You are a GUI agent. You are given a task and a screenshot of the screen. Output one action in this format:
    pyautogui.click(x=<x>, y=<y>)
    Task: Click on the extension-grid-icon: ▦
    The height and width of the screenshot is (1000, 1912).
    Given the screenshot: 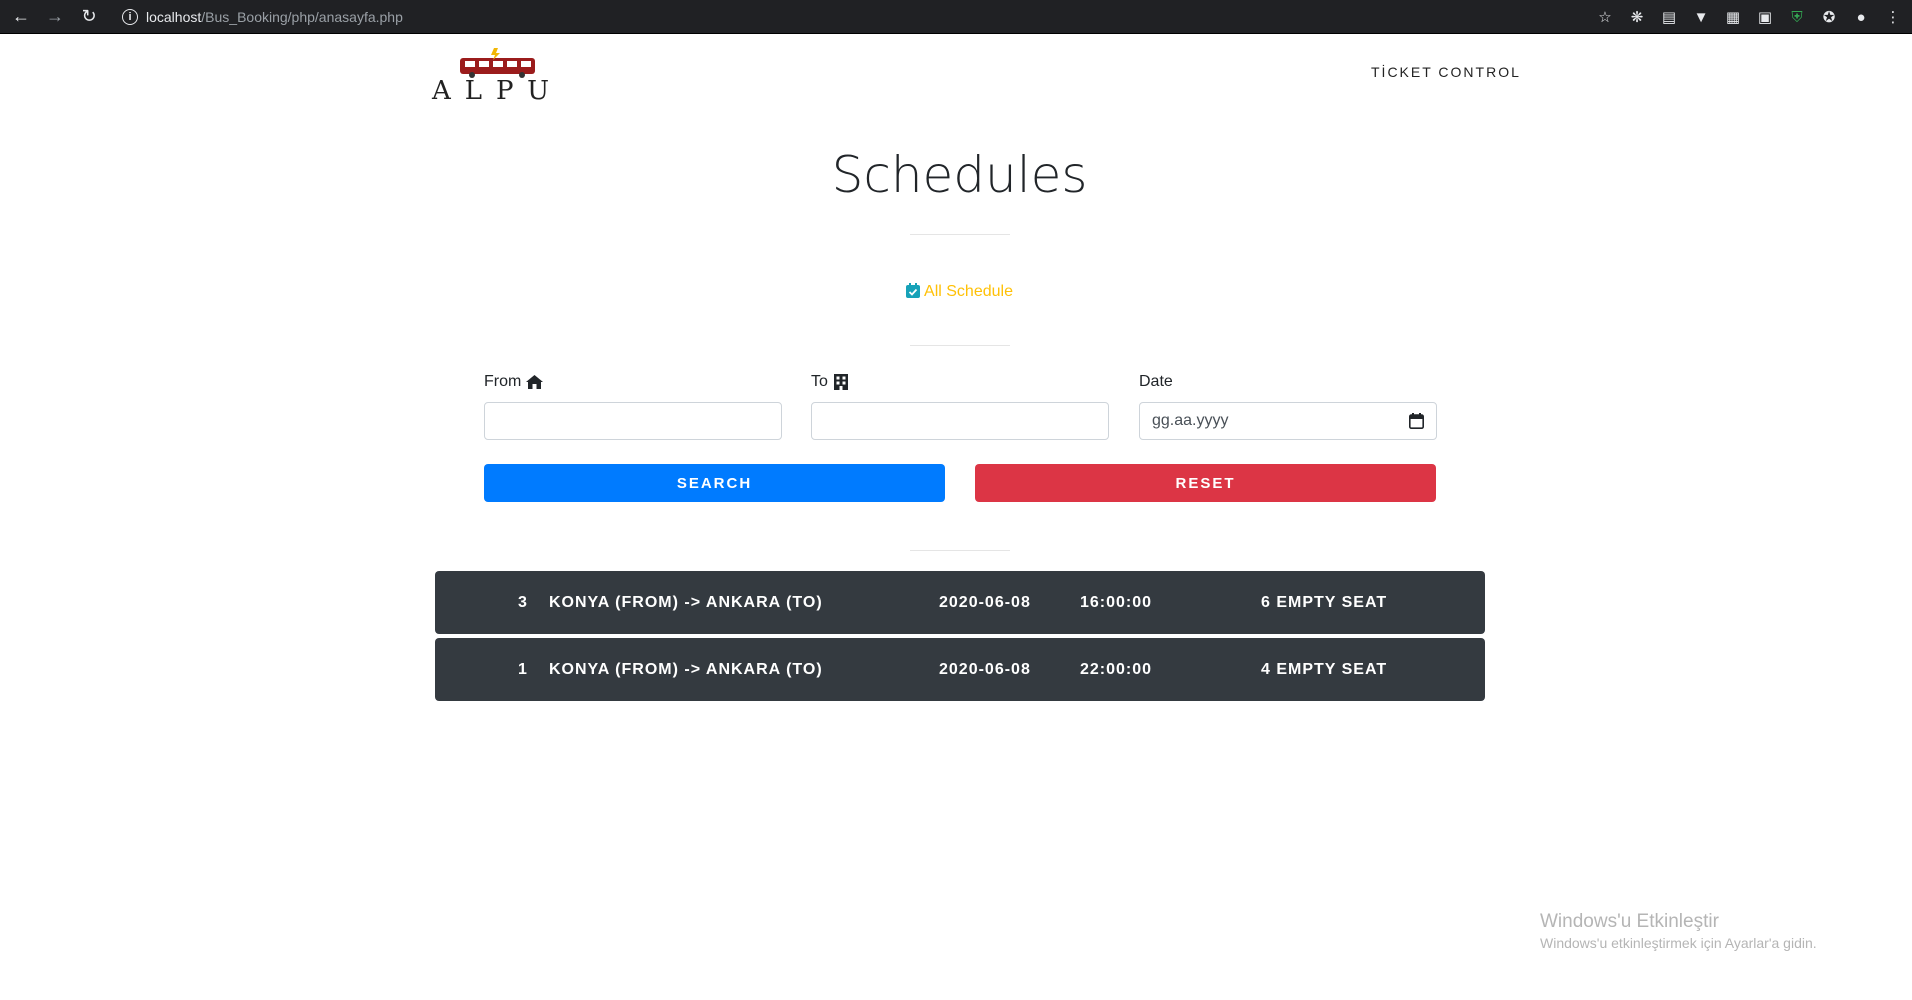 What is the action you would take?
    pyautogui.click(x=1733, y=17)
    